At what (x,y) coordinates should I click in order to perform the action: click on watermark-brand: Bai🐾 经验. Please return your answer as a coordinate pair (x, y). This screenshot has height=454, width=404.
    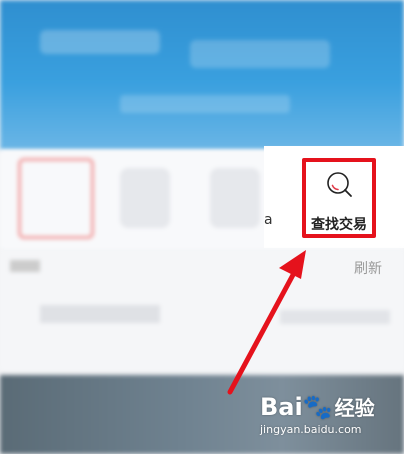
    Looking at the image, I should click on (317, 407).